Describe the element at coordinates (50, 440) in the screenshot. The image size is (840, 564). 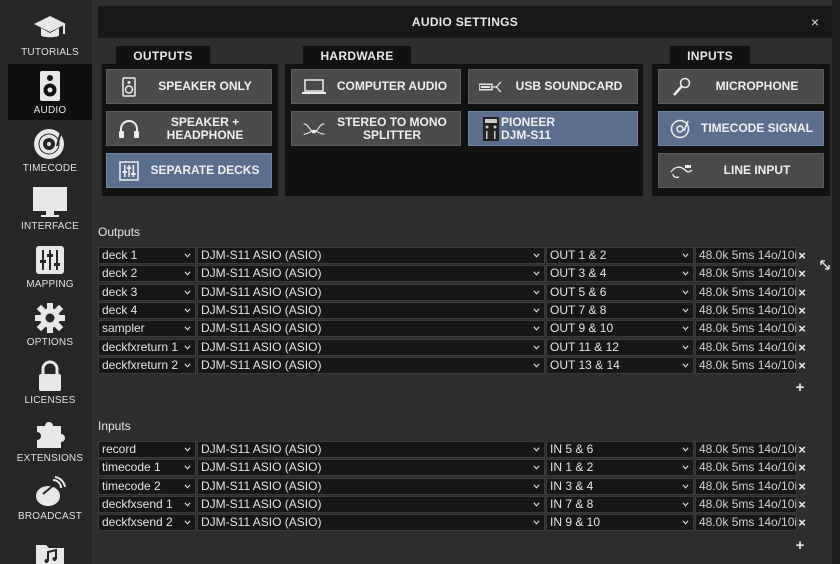
I see `sidebar-item-extensions: EXTENSIONS` at that location.